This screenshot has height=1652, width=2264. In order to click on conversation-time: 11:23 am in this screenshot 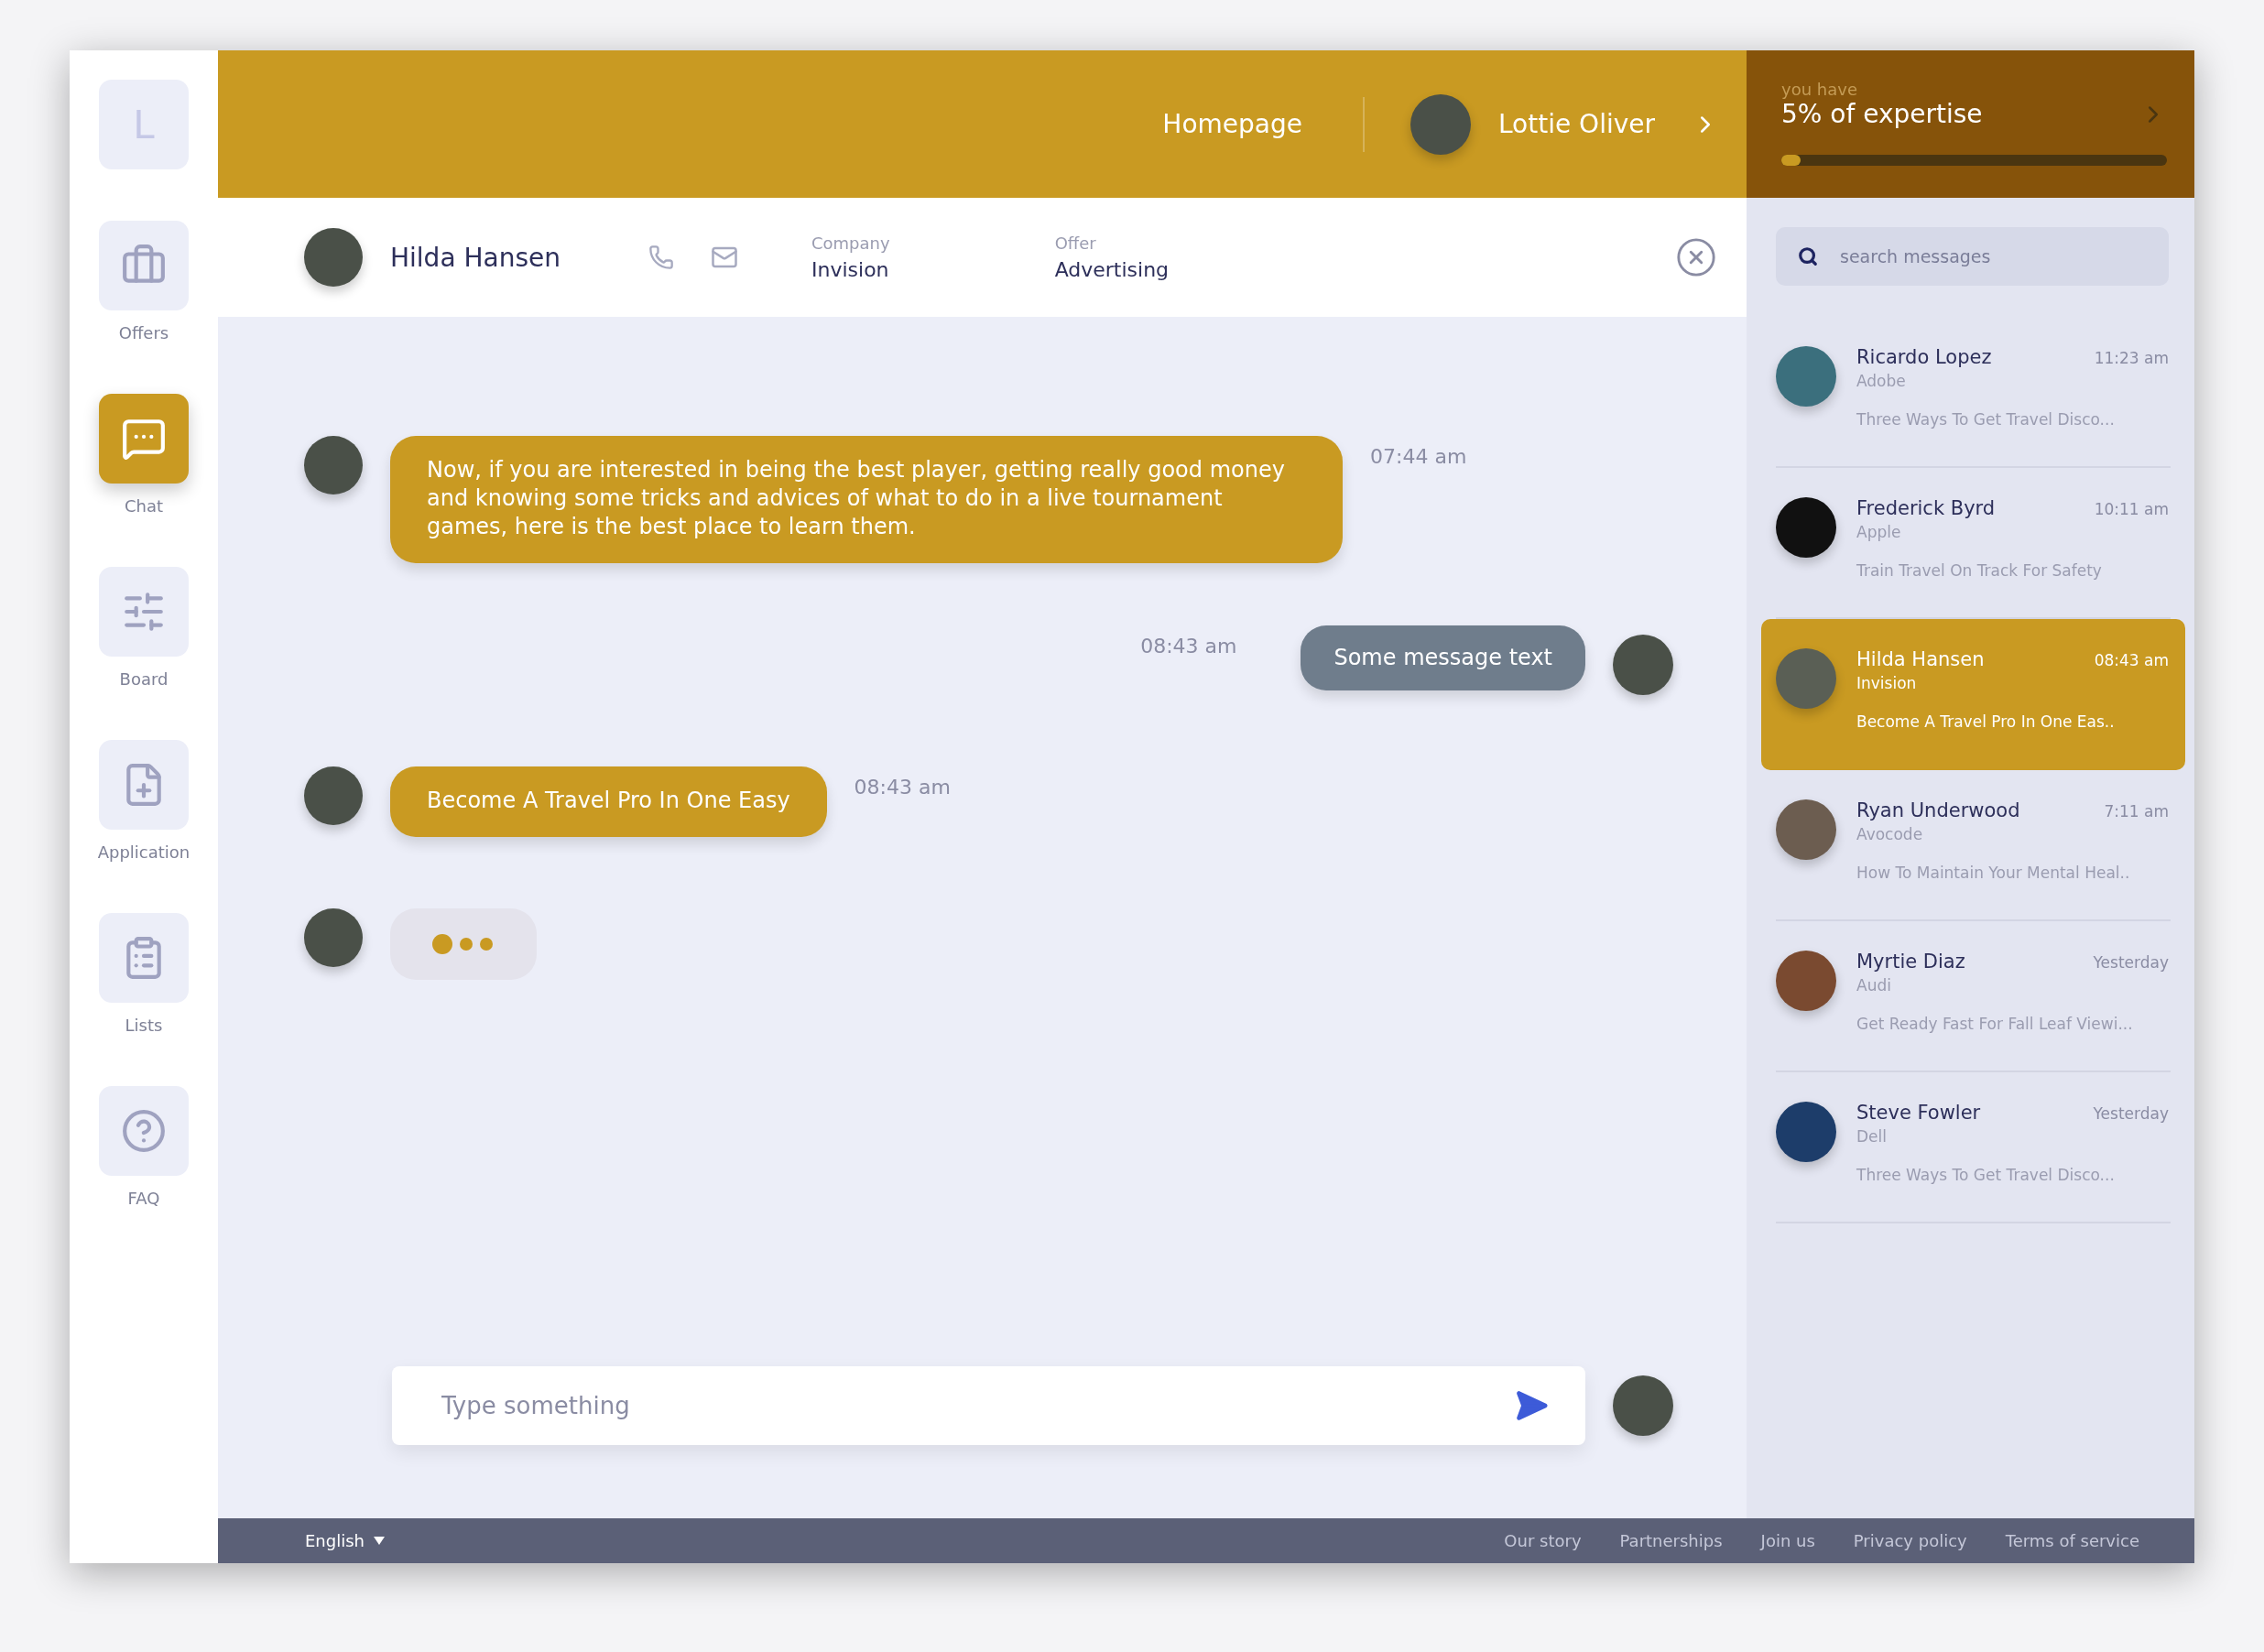, I will do `click(2131, 358)`.